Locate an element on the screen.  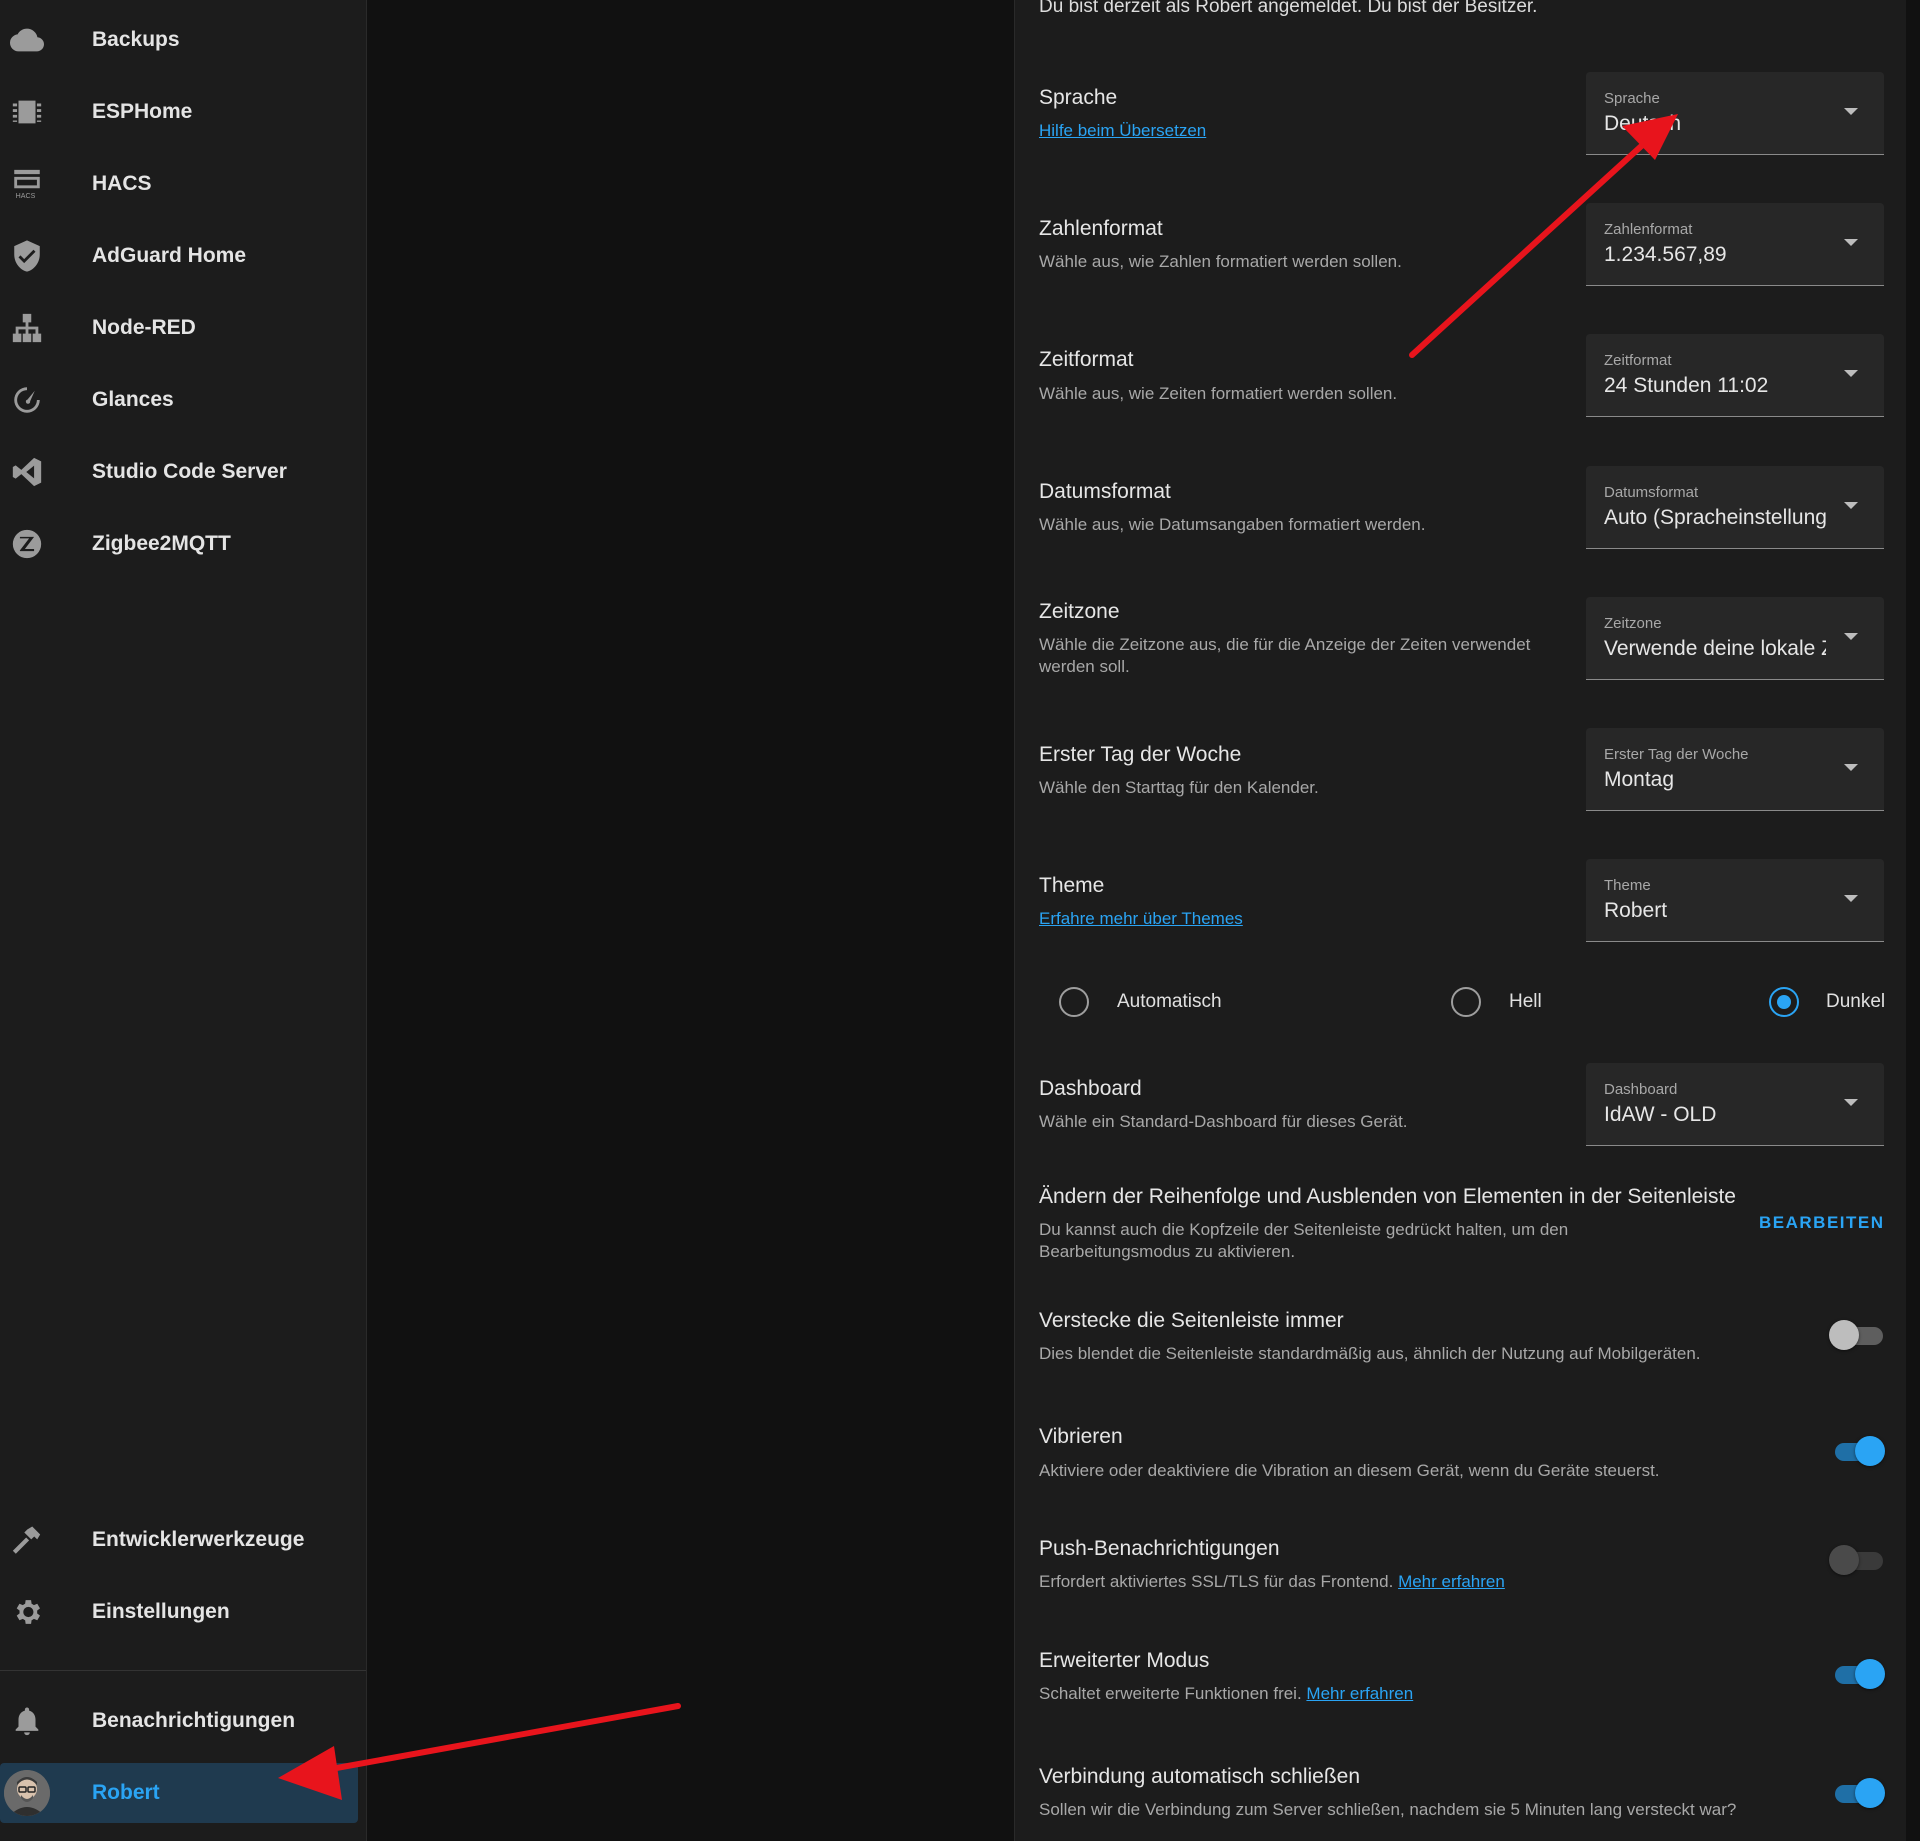
gear-icon is located at coordinates (27, 1612).